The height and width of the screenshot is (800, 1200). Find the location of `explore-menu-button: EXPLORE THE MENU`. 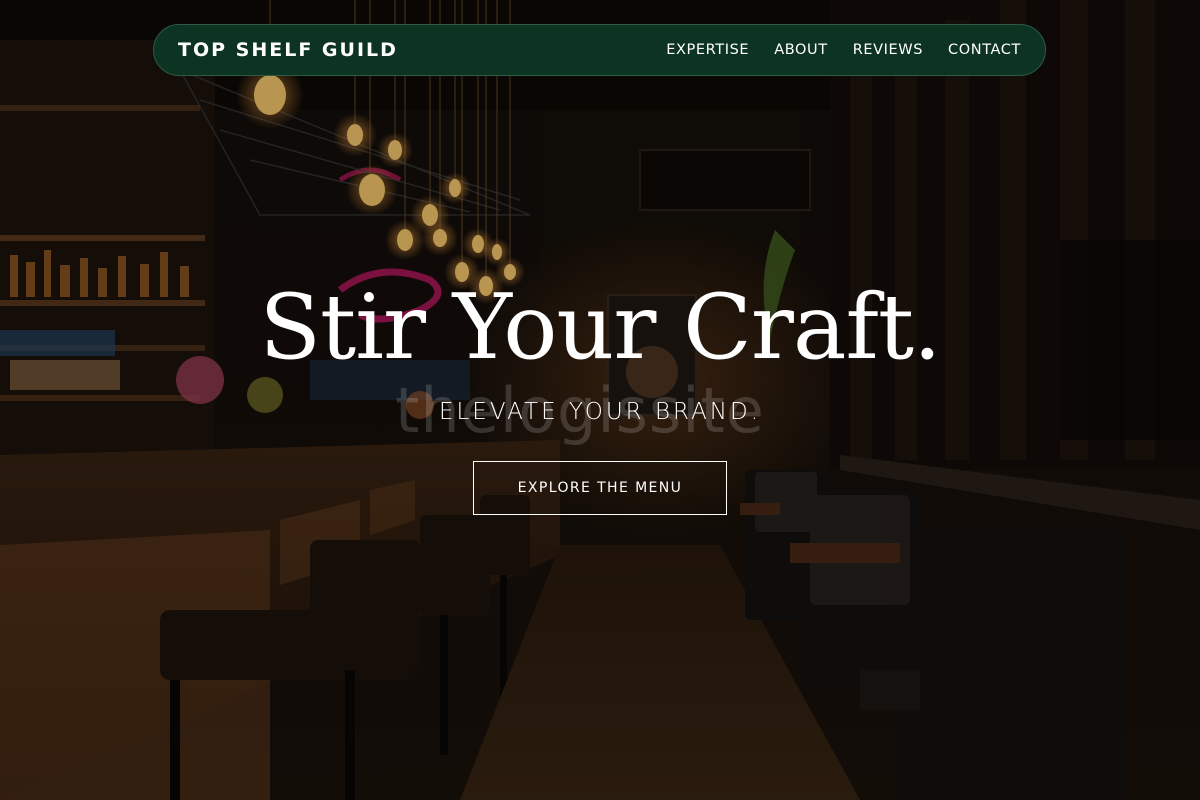

explore-menu-button: EXPLORE THE MENU is located at coordinates (600, 488).